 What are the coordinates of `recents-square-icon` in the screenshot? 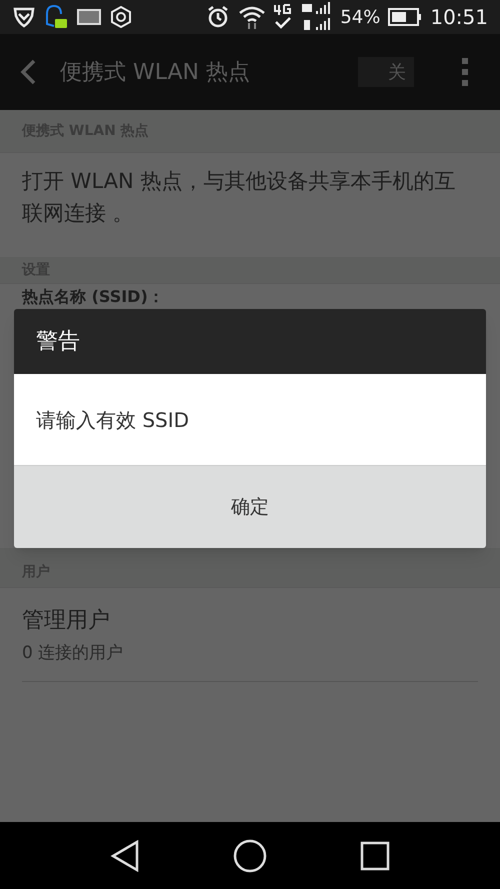 It's located at (375, 855).